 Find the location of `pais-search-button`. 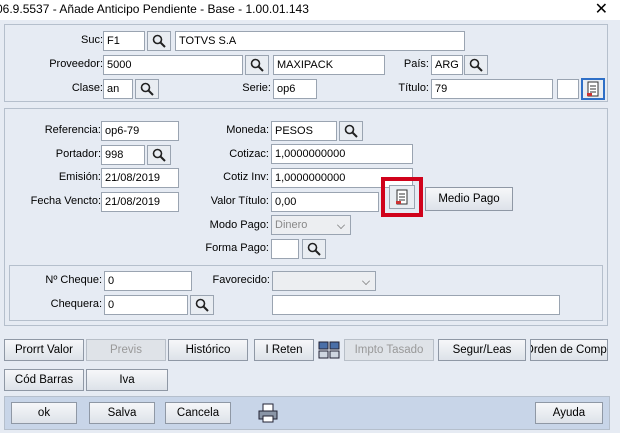

pais-search-button is located at coordinates (476, 65).